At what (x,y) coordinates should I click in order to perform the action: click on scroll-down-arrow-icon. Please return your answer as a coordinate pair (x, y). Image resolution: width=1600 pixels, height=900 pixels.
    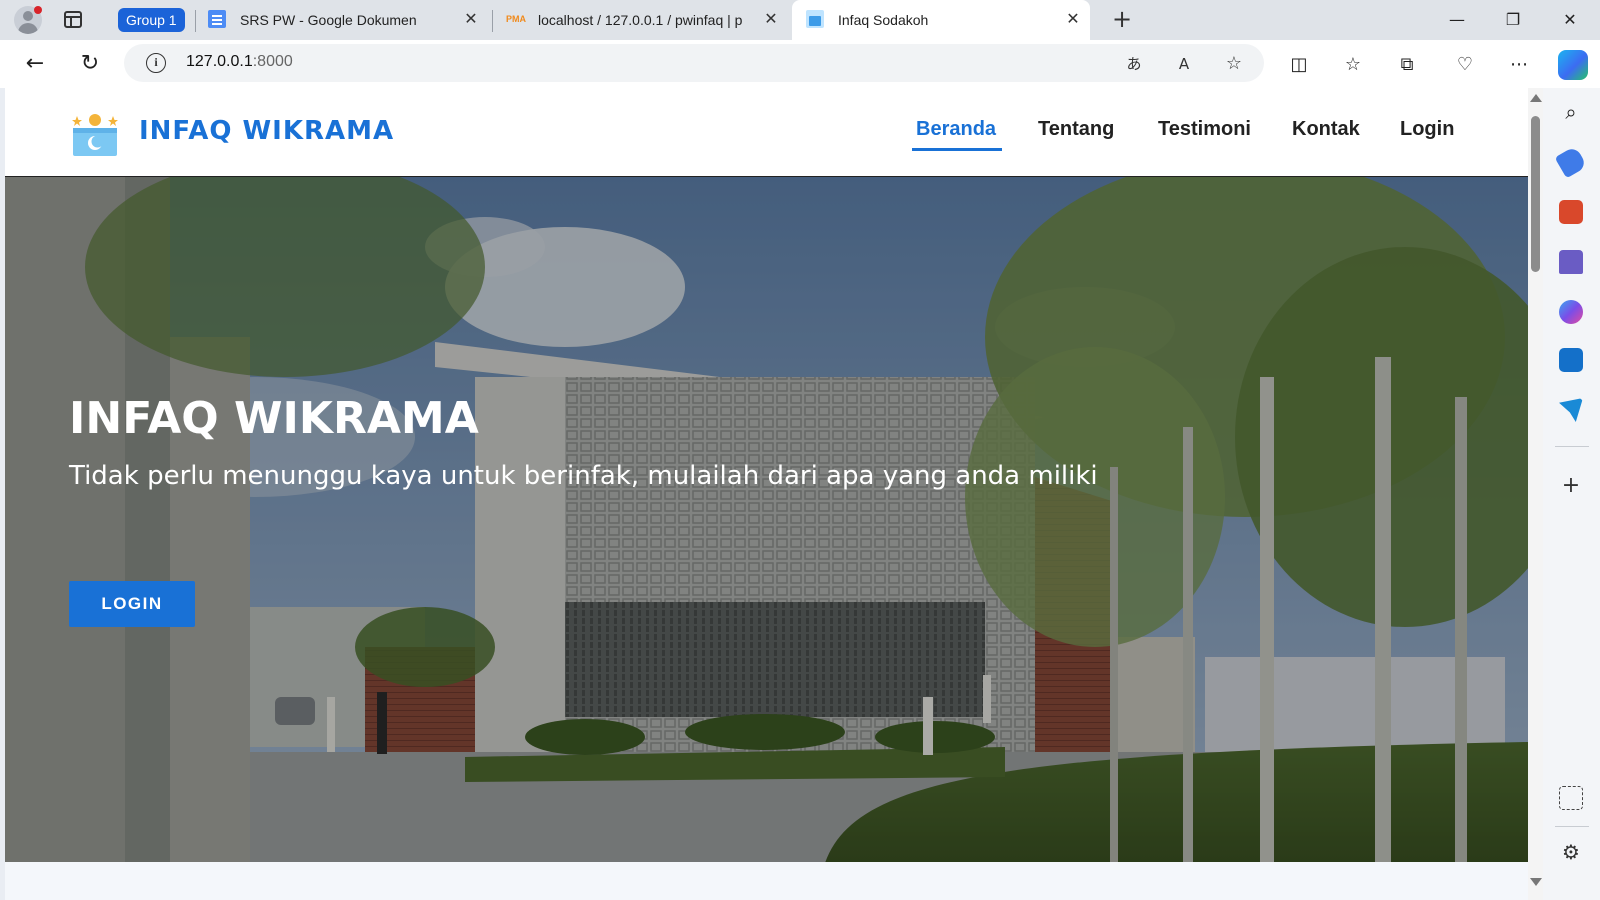
    Looking at the image, I should click on (1536, 882).